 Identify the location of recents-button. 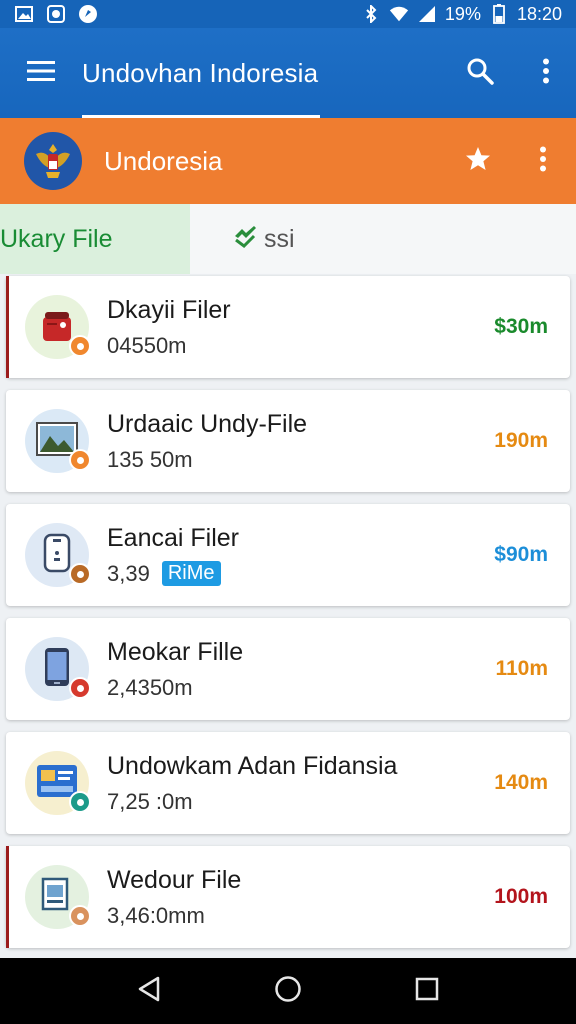
(427, 991).